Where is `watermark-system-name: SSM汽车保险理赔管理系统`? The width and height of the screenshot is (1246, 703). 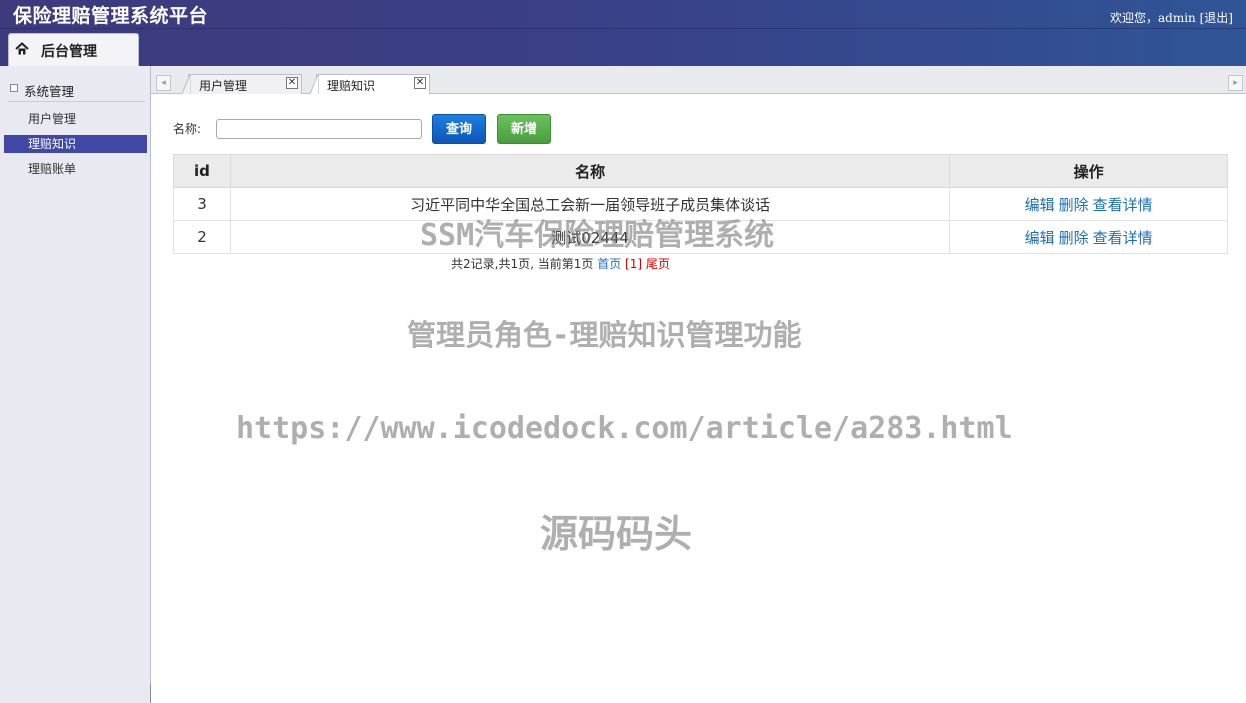
watermark-system-name: SSM汽车保险理赔管理系统 is located at coordinates (597, 235).